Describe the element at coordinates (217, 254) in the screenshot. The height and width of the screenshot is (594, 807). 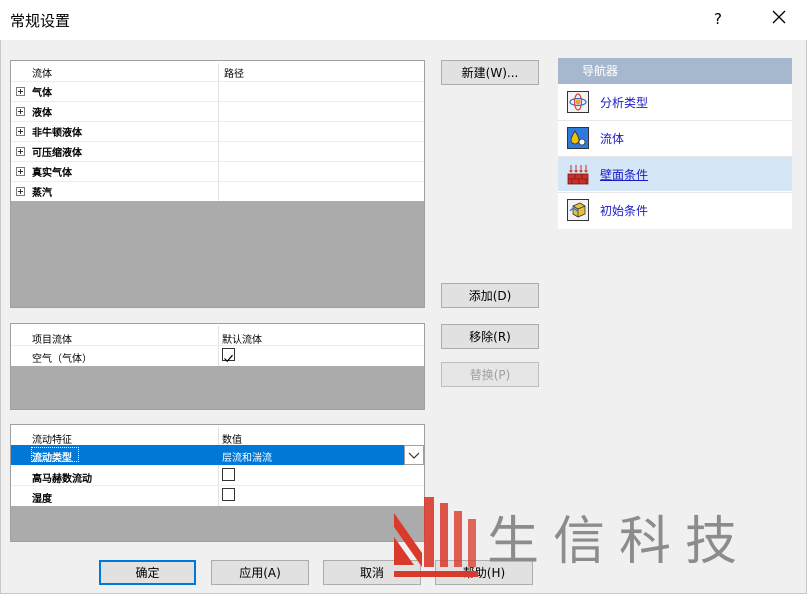
I see `fluids-grid-empty-area` at that location.